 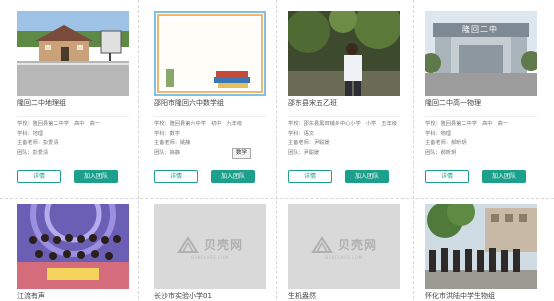 I want to click on team-leader: 主备老师：彭爱清, so click(x=38, y=143).